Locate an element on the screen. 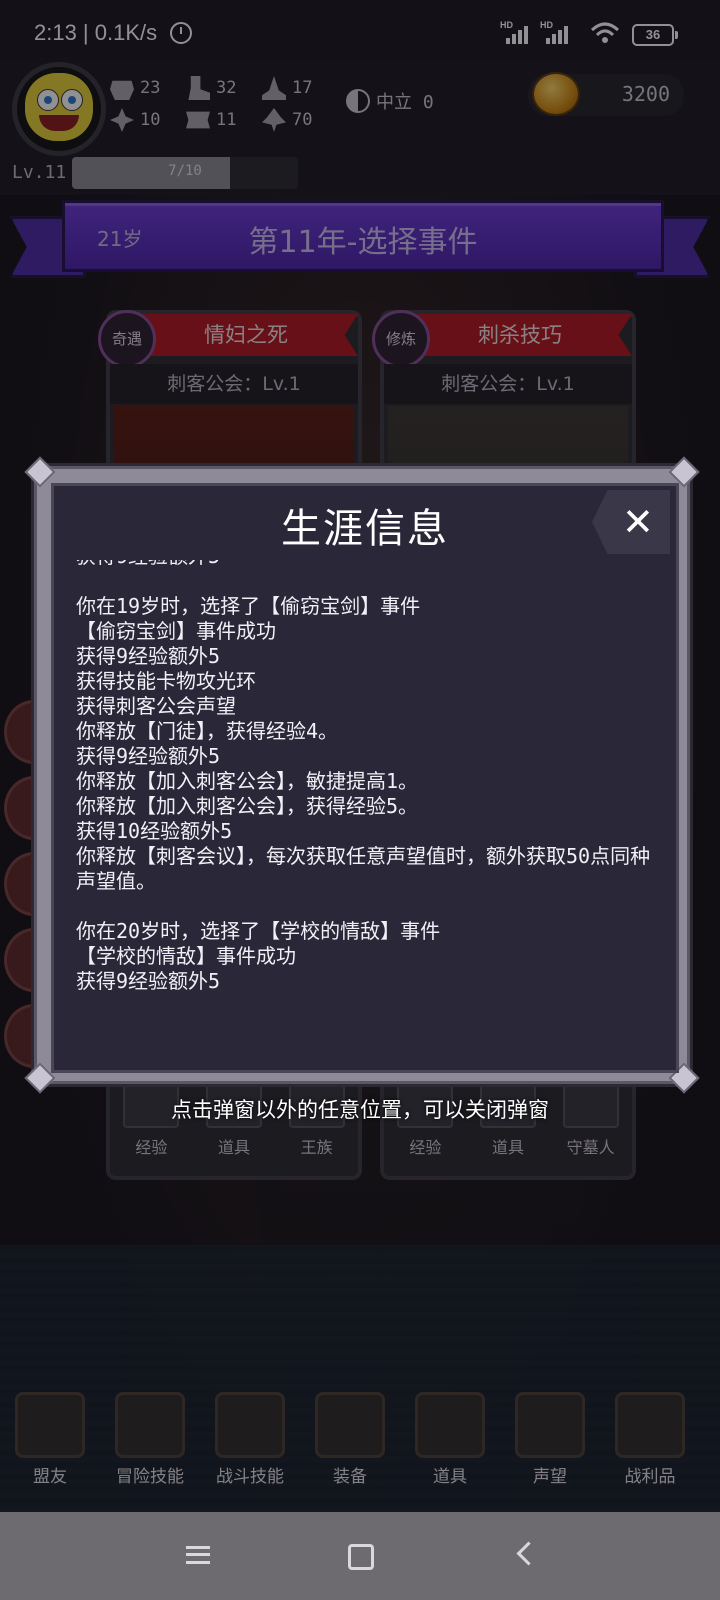 Image resolution: width=720 pixels, height=1600 pixels. back-icon is located at coordinates (528, 1553).